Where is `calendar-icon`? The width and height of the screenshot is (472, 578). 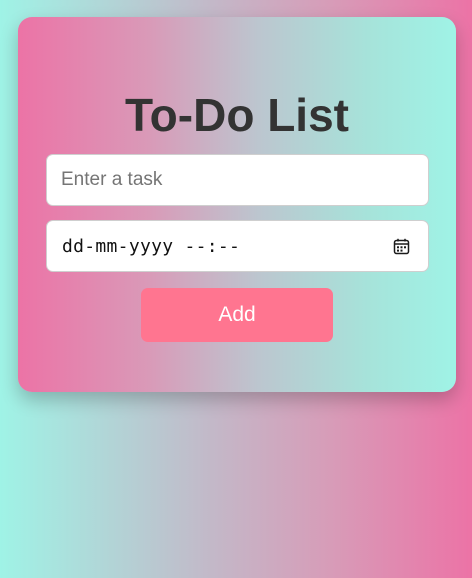 calendar-icon is located at coordinates (401, 246).